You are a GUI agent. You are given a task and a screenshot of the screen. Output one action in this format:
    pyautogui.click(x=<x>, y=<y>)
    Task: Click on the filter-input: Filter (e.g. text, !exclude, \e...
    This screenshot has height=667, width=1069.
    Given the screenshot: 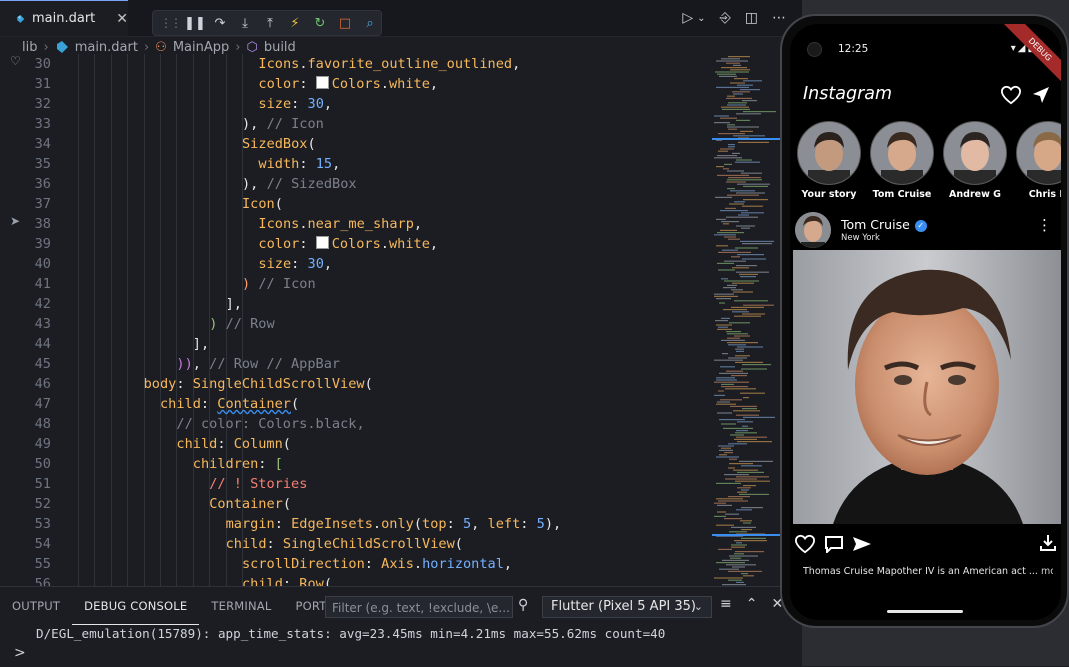 What is the action you would take?
    pyautogui.click(x=419, y=607)
    